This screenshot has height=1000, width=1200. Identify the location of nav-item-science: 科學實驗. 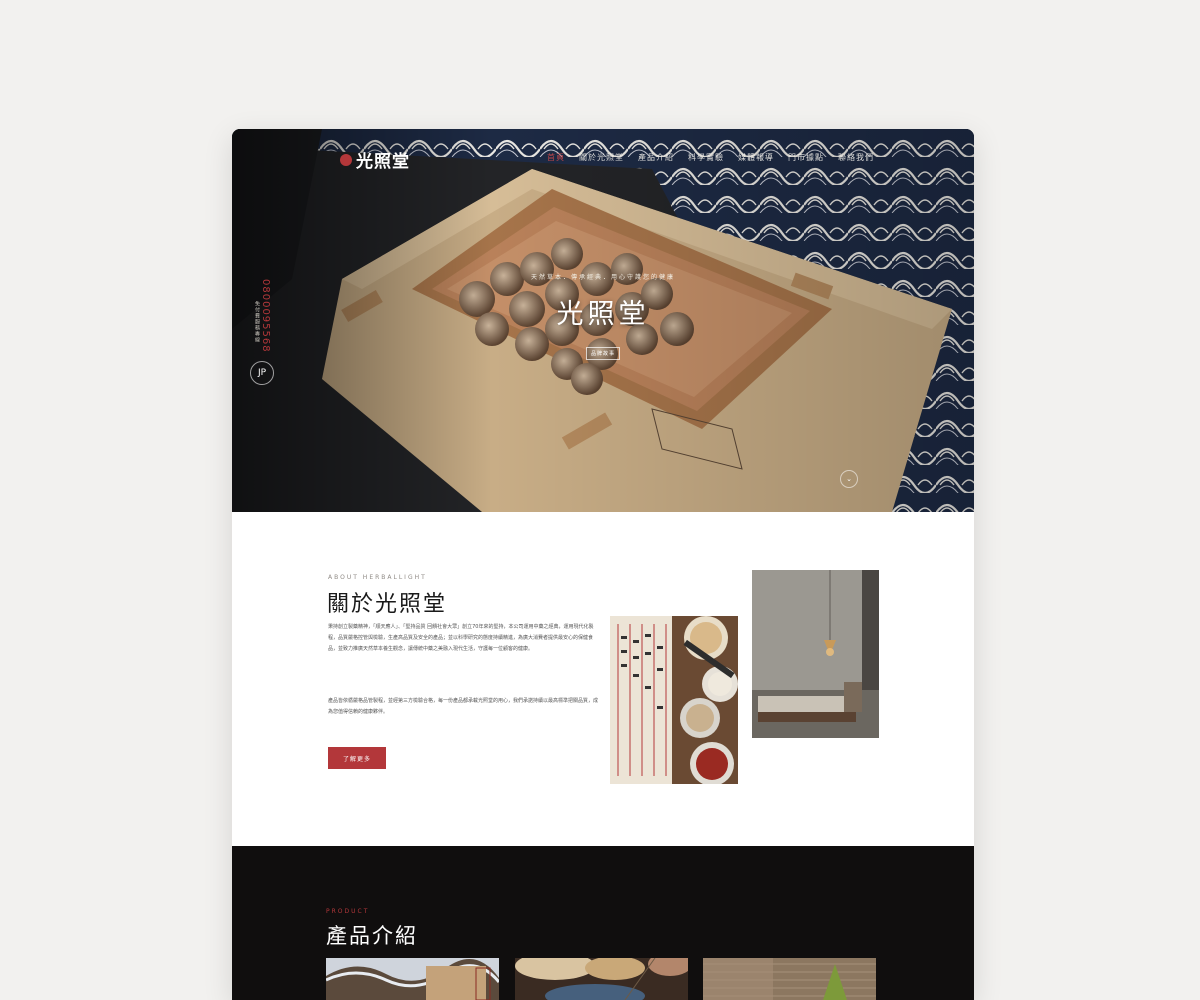
(706, 157).